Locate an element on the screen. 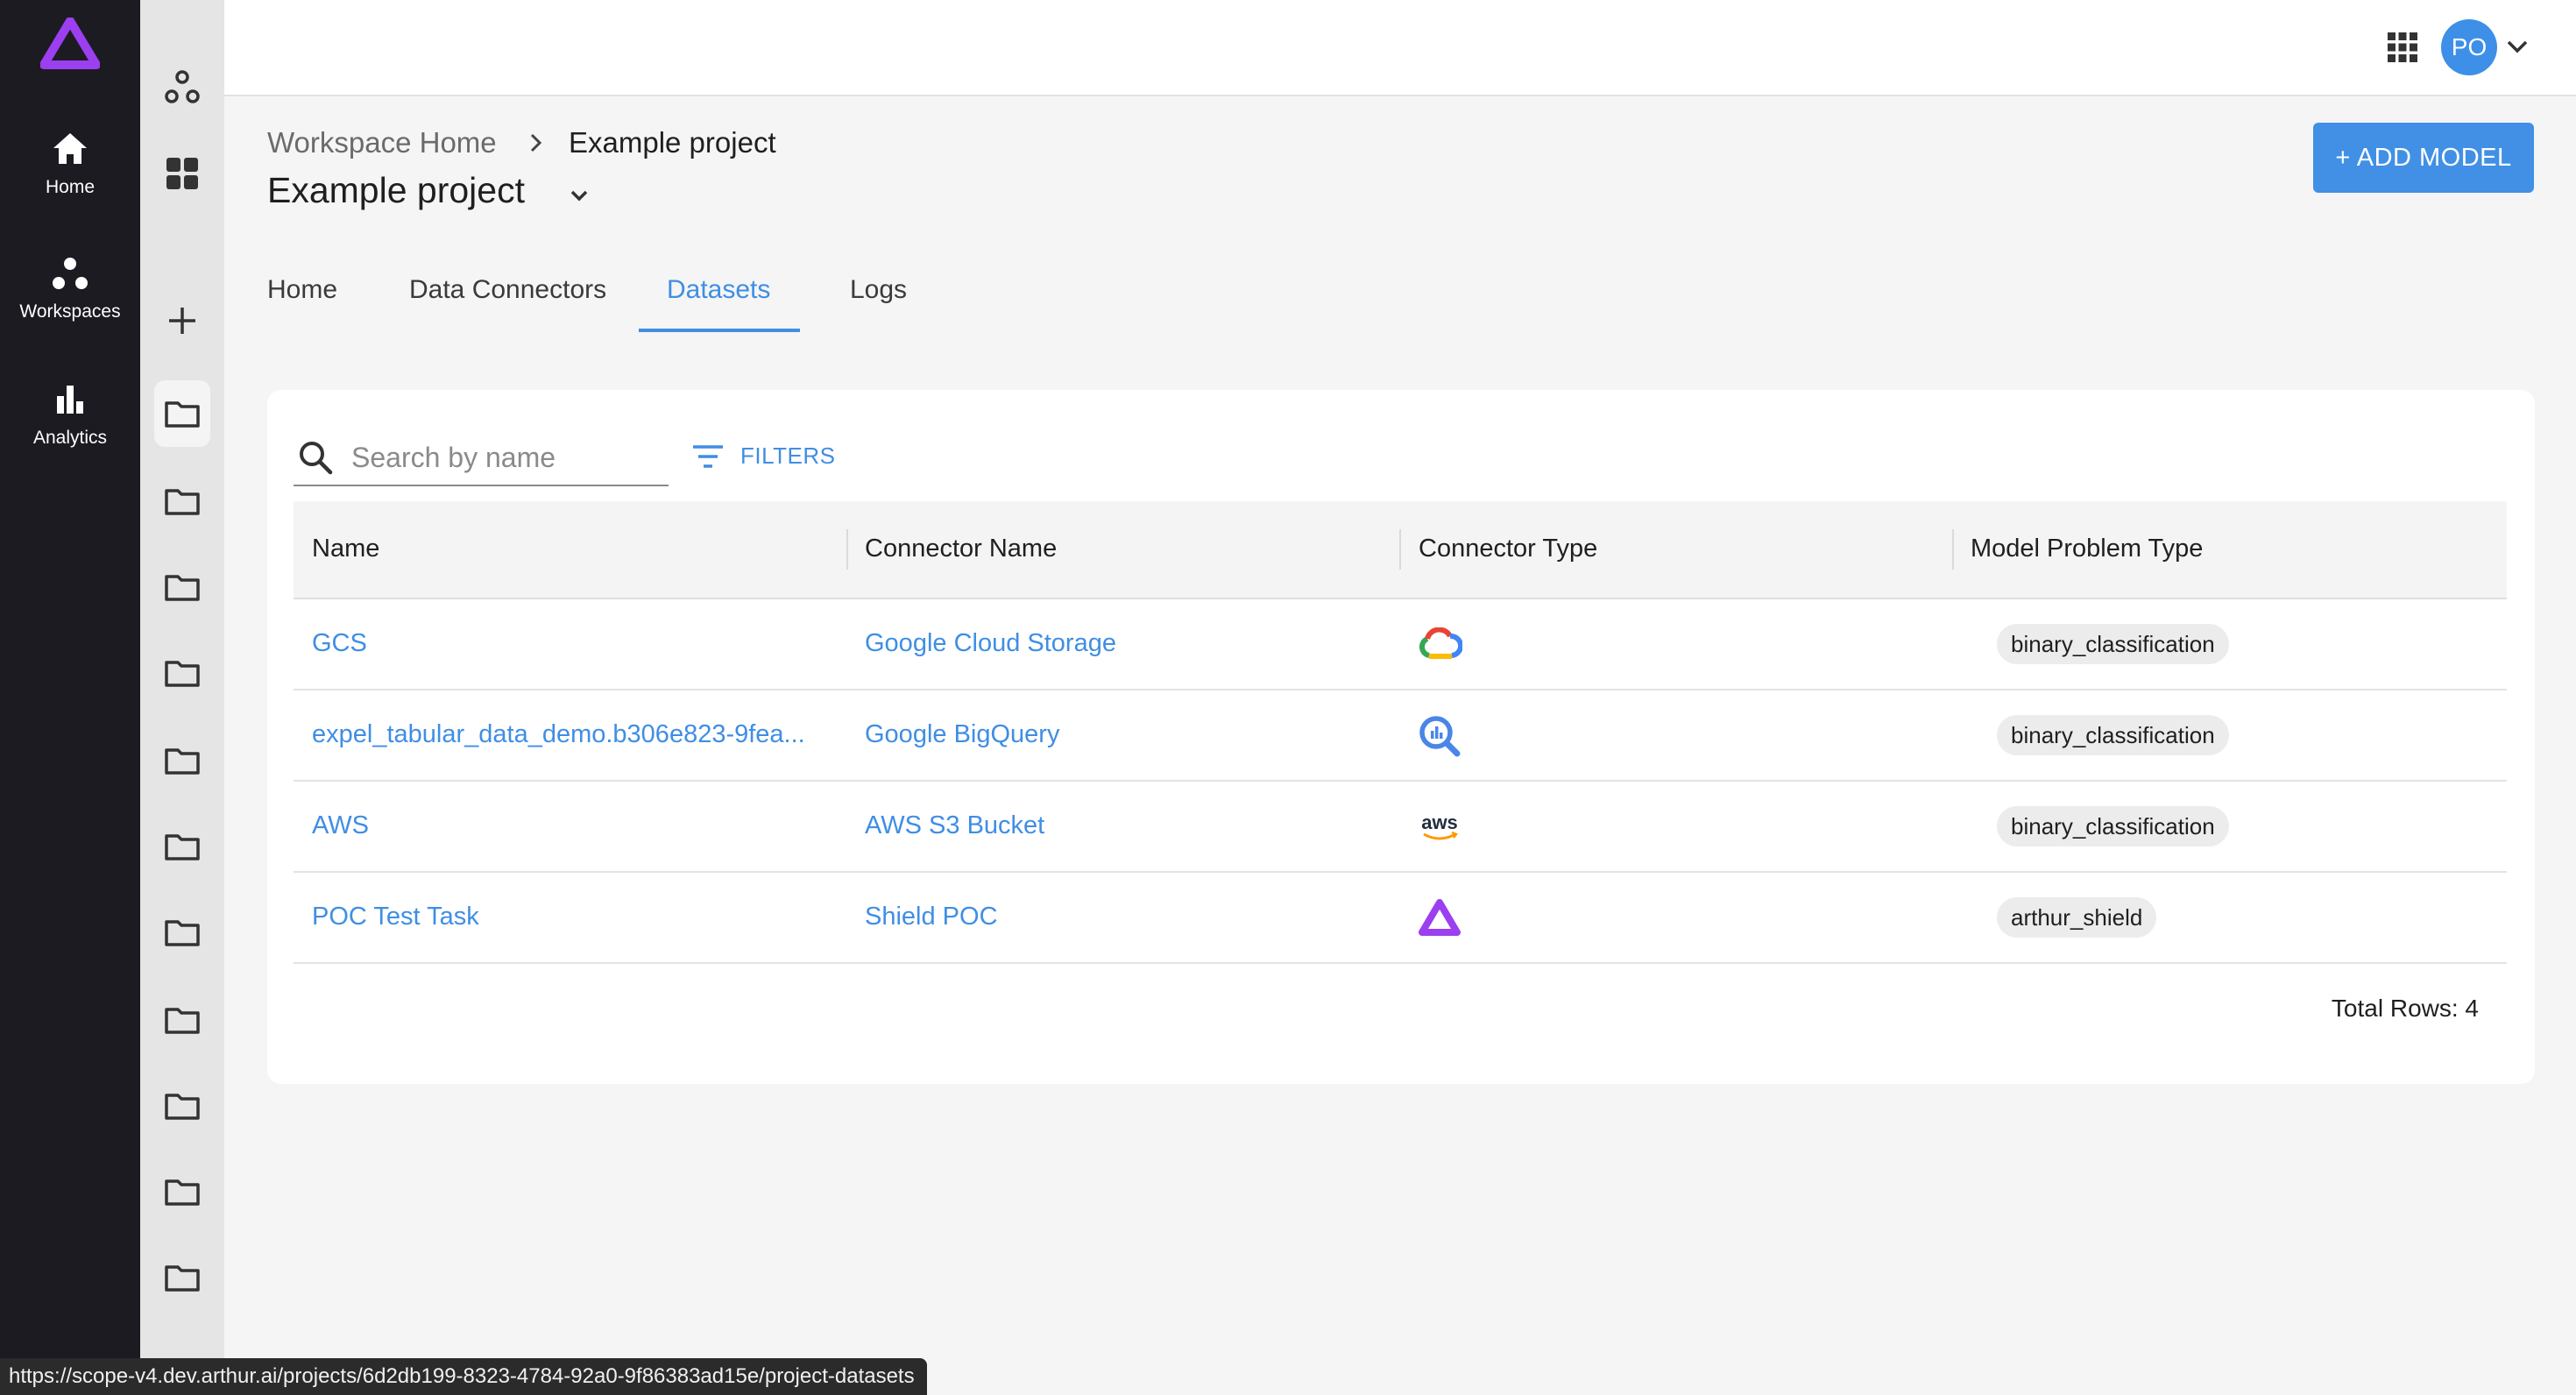  arthur-shield-icon is located at coordinates (1440, 917).